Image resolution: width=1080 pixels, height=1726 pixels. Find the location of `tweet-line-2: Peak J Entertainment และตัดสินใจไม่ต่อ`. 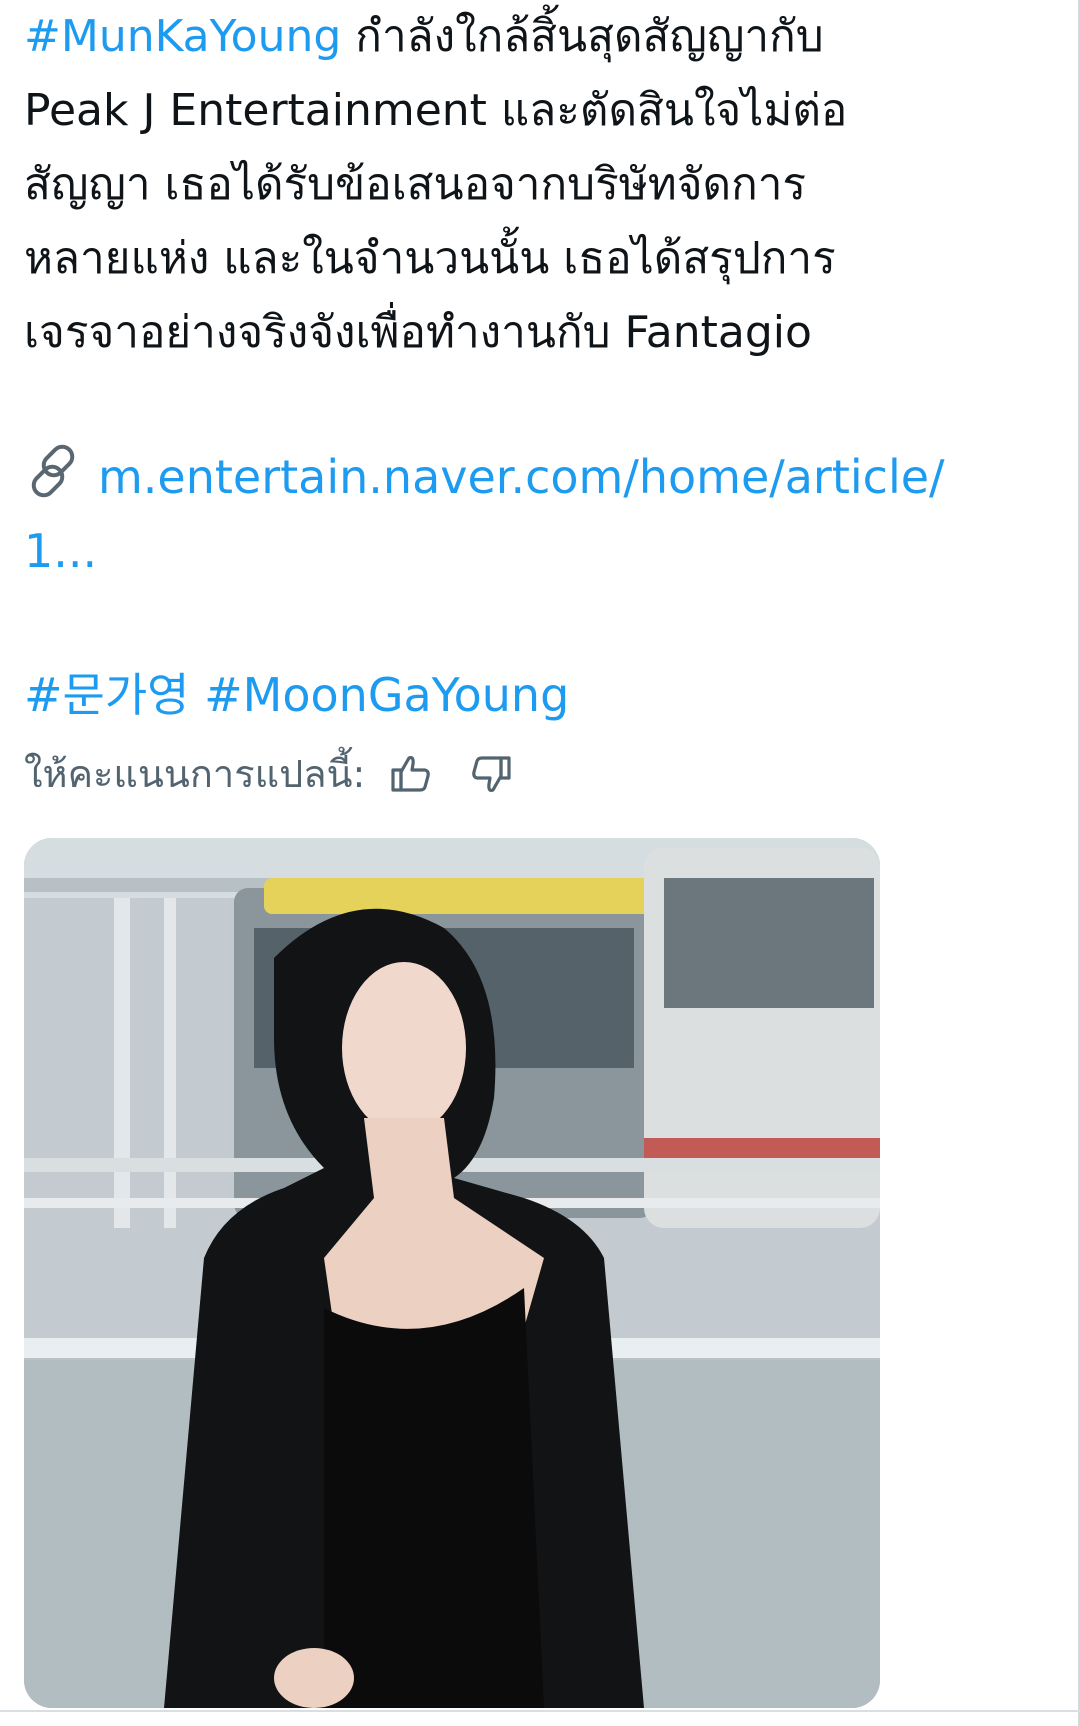

tweet-line-2: Peak J Entertainment และตัดสินใจไม่ต่อ is located at coordinates (436, 110).